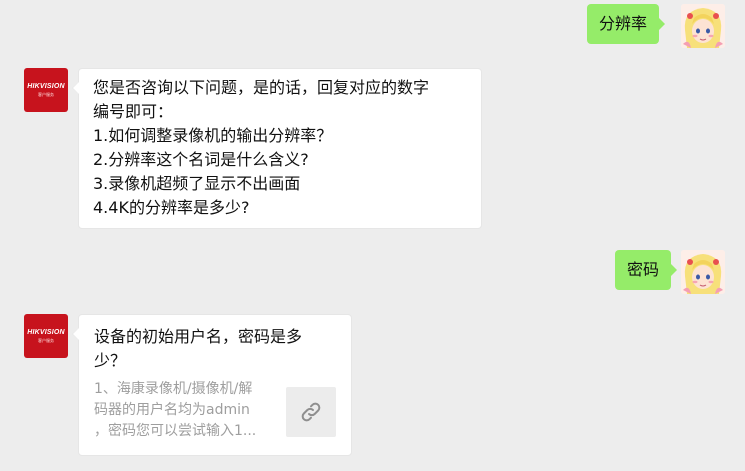 The height and width of the screenshot is (471, 745). What do you see at coordinates (261, 87) in the screenshot?
I see `bot-message-line: 您是否咨询以下问题，是的话，回复对应的数字` at bounding box center [261, 87].